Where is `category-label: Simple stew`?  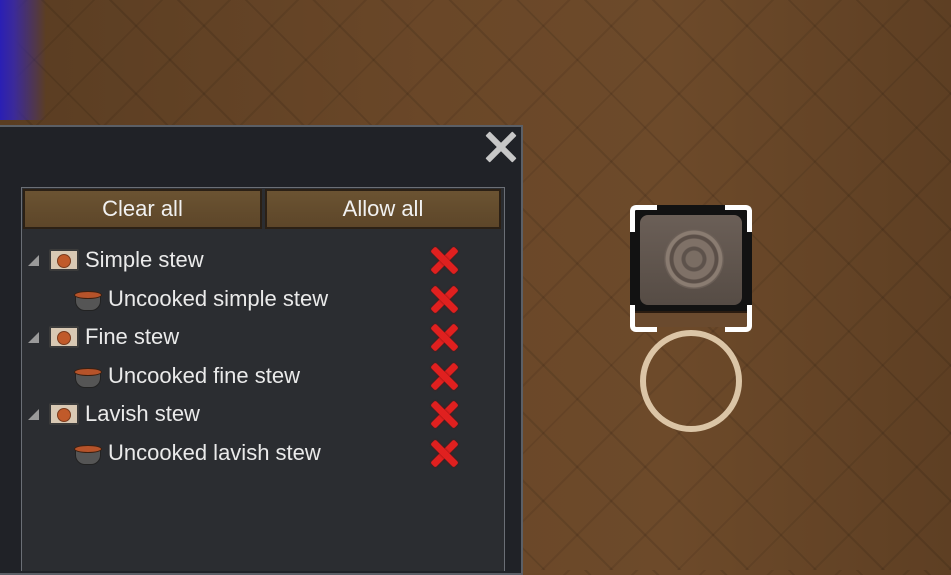 category-label: Simple stew is located at coordinates (144, 259).